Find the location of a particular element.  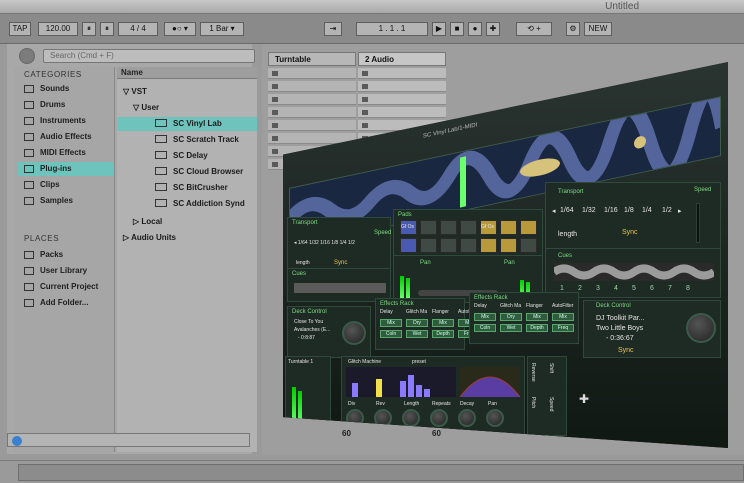

track-header-turntable: Turntable is located at coordinates (312, 59).